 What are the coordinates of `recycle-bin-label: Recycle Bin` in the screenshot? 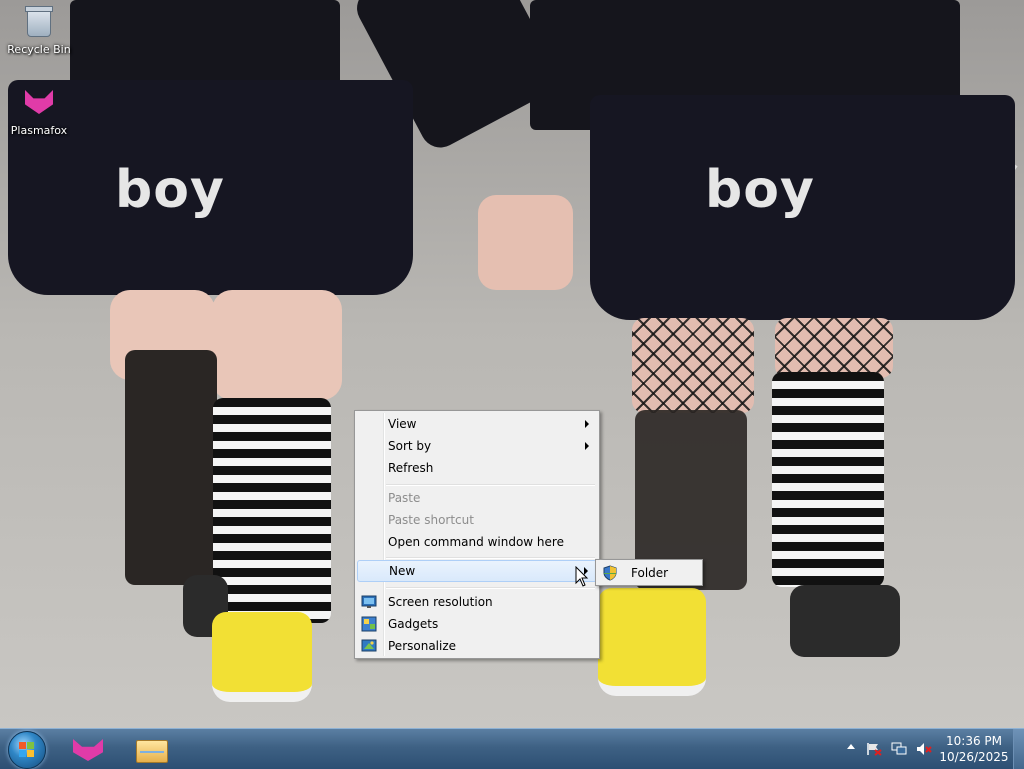 It's located at (39, 49).